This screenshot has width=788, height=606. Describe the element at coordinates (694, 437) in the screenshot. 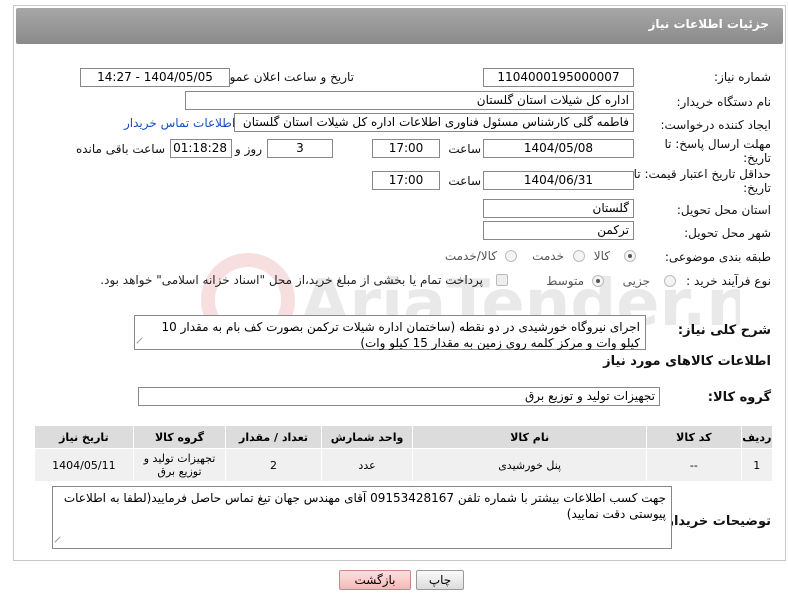

I see `col-code: کد کالا` at that location.